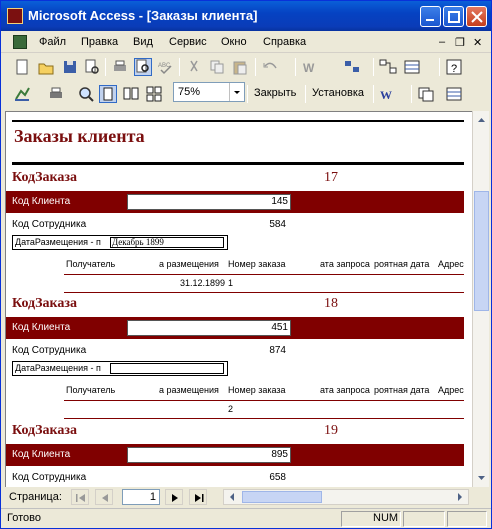 Image resolution: width=492 pixels, height=529 pixels. I want to click on standard-toolbar: ABC W ?, so click(246, 67).